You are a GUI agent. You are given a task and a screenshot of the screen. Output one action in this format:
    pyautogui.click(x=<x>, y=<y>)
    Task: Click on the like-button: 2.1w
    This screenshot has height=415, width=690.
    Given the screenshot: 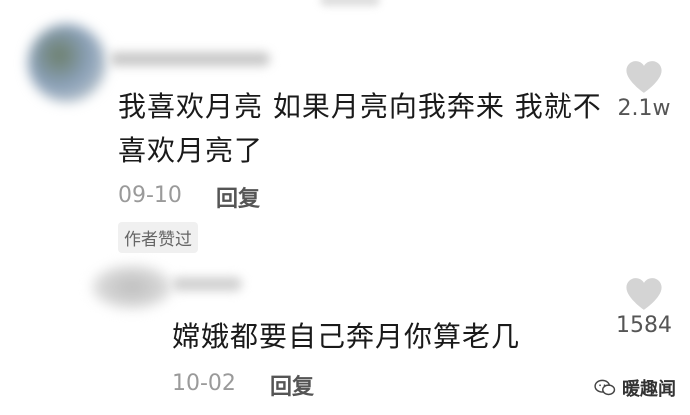 What is the action you would take?
    pyautogui.click(x=644, y=90)
    